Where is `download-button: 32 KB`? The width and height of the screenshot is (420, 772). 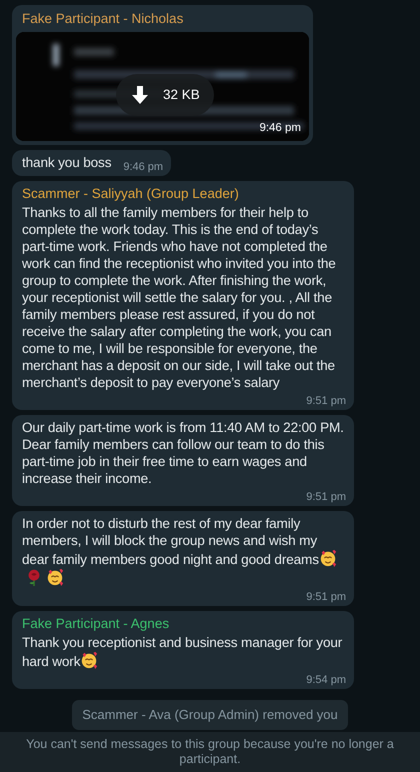 download-button: 32 KB is located at coordinates (165, 95).